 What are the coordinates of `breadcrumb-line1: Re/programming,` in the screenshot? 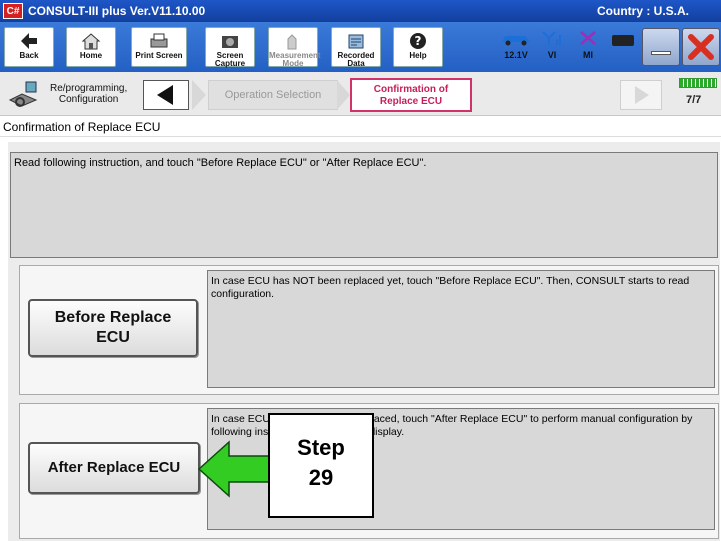 It's located at (89, 88).